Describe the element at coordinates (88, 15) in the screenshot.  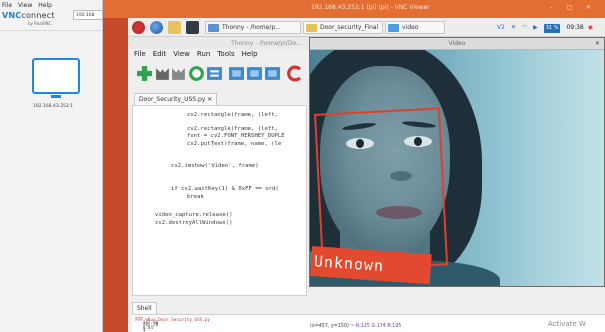
I see `address-input: 192.168` at that location.